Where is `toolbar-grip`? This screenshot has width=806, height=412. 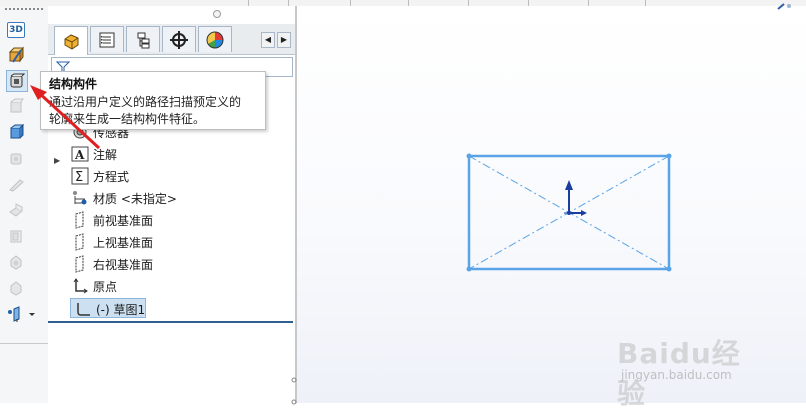 toolbar-grip is located at coordinates (24, 10).